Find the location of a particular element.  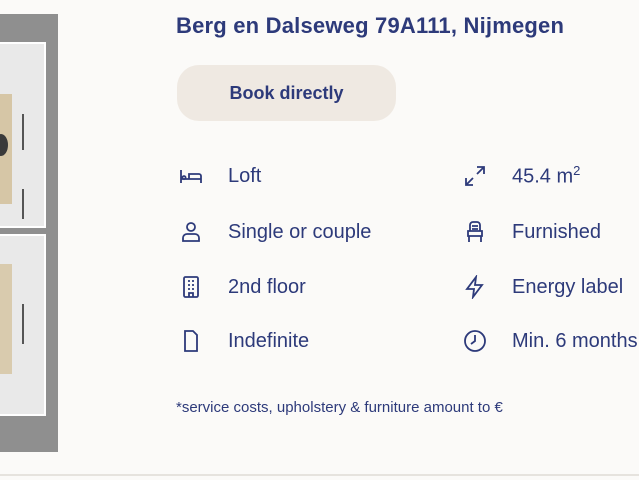

feature-floor-label: 2nd floor is located at coordinates (267, 286).